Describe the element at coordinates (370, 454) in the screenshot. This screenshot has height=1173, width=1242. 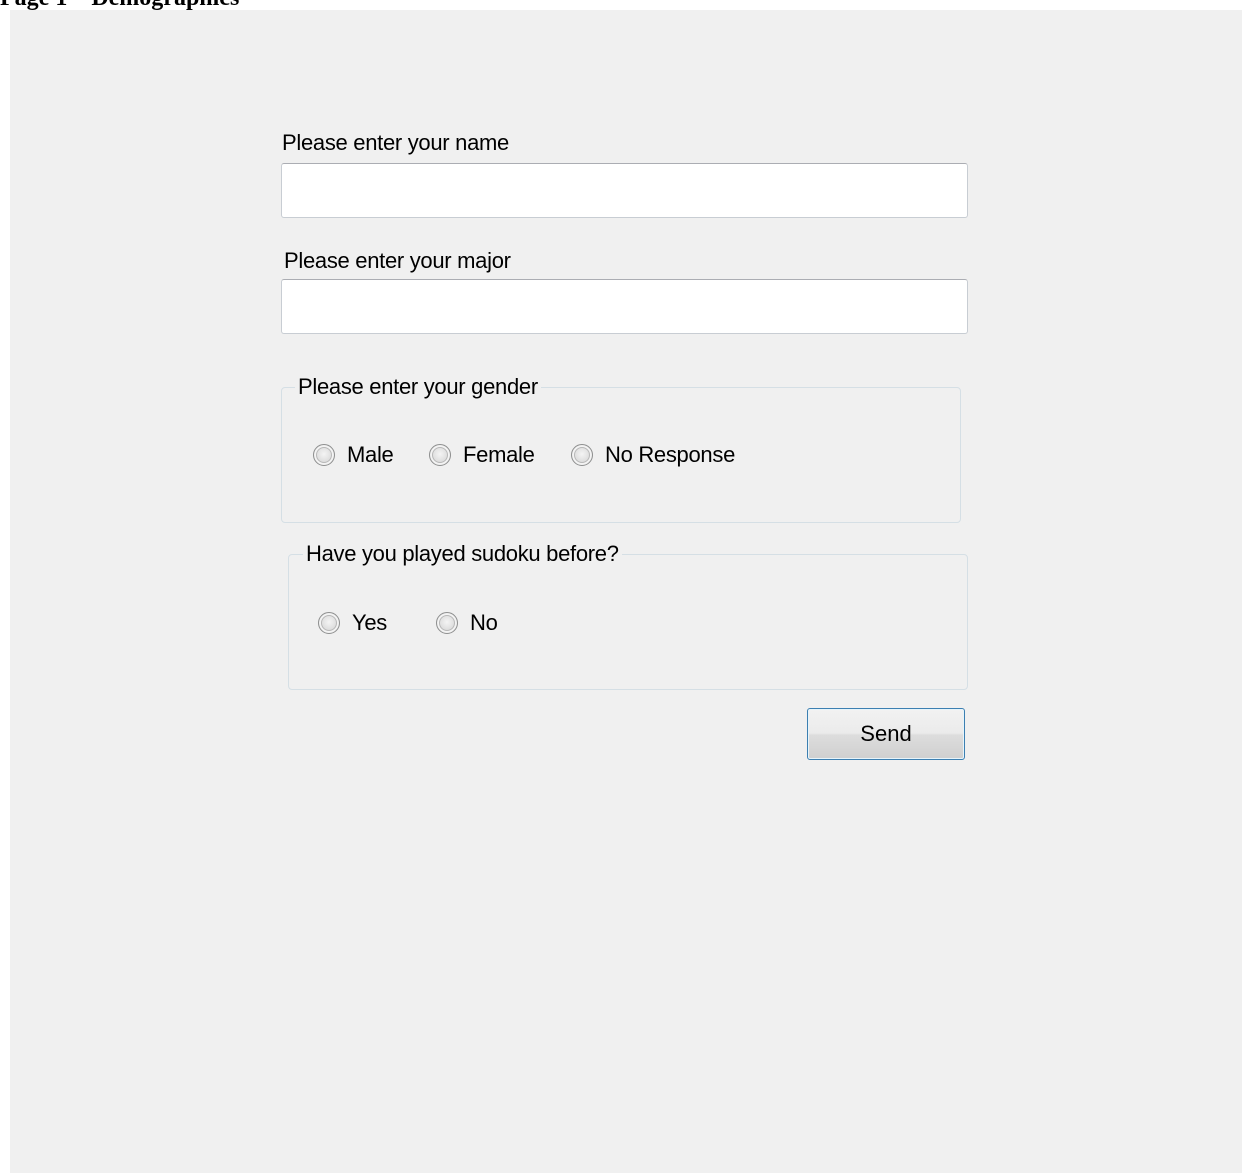
I see `radio-label-male: Male` at that location.